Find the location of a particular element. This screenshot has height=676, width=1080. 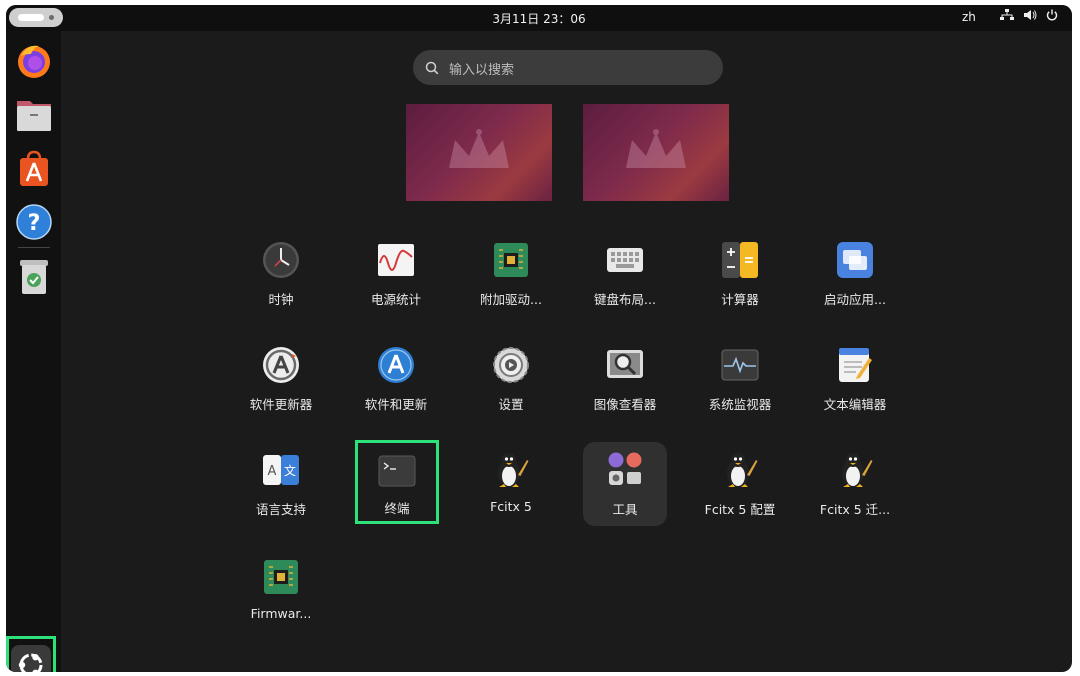

app-label: 图像查看器 is located at coordinates (625, 404).